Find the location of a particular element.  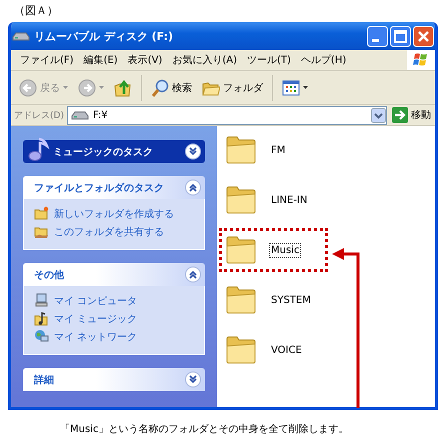

search-button: 検索 is located at coordinates (171, 87).